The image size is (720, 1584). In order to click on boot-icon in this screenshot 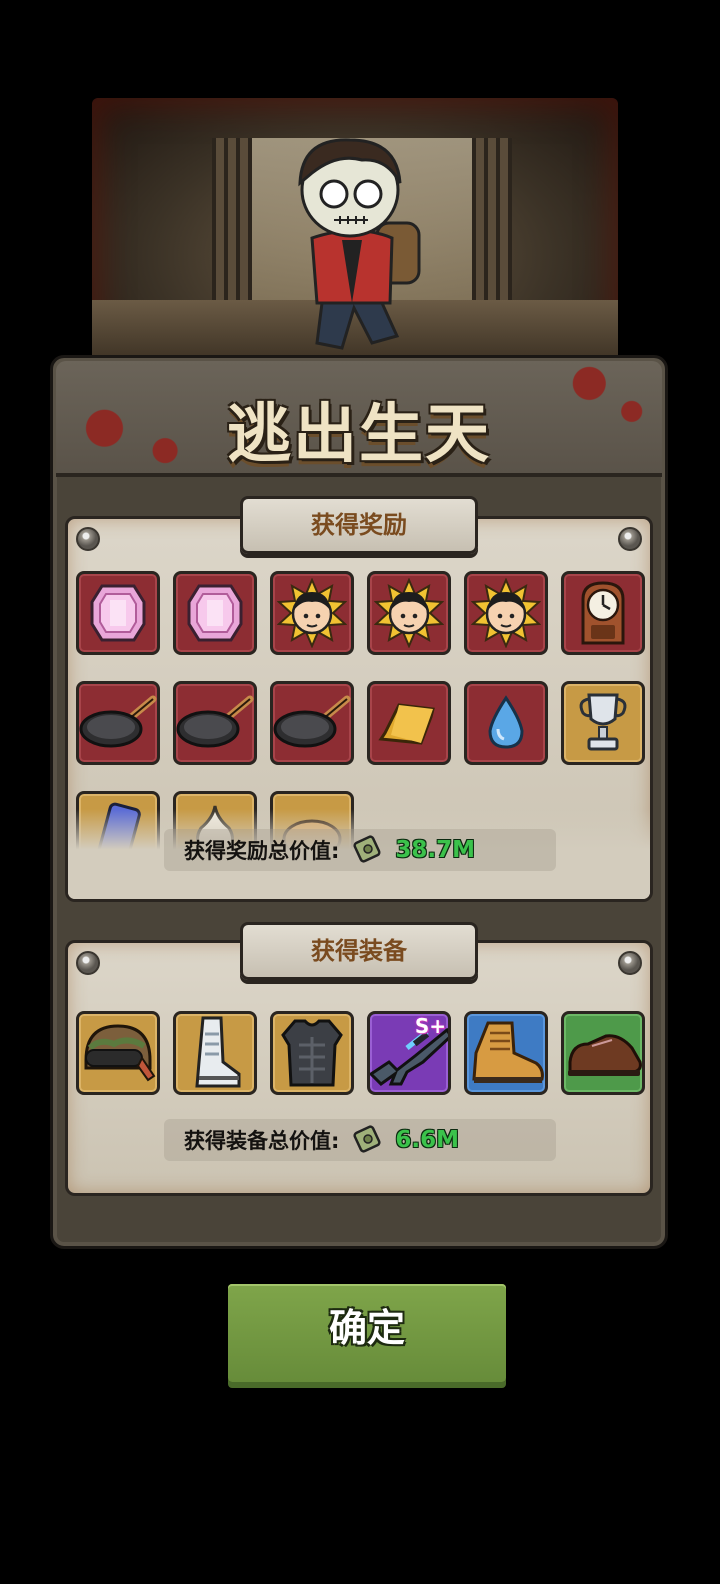, I will do `click(215, 1053)`.